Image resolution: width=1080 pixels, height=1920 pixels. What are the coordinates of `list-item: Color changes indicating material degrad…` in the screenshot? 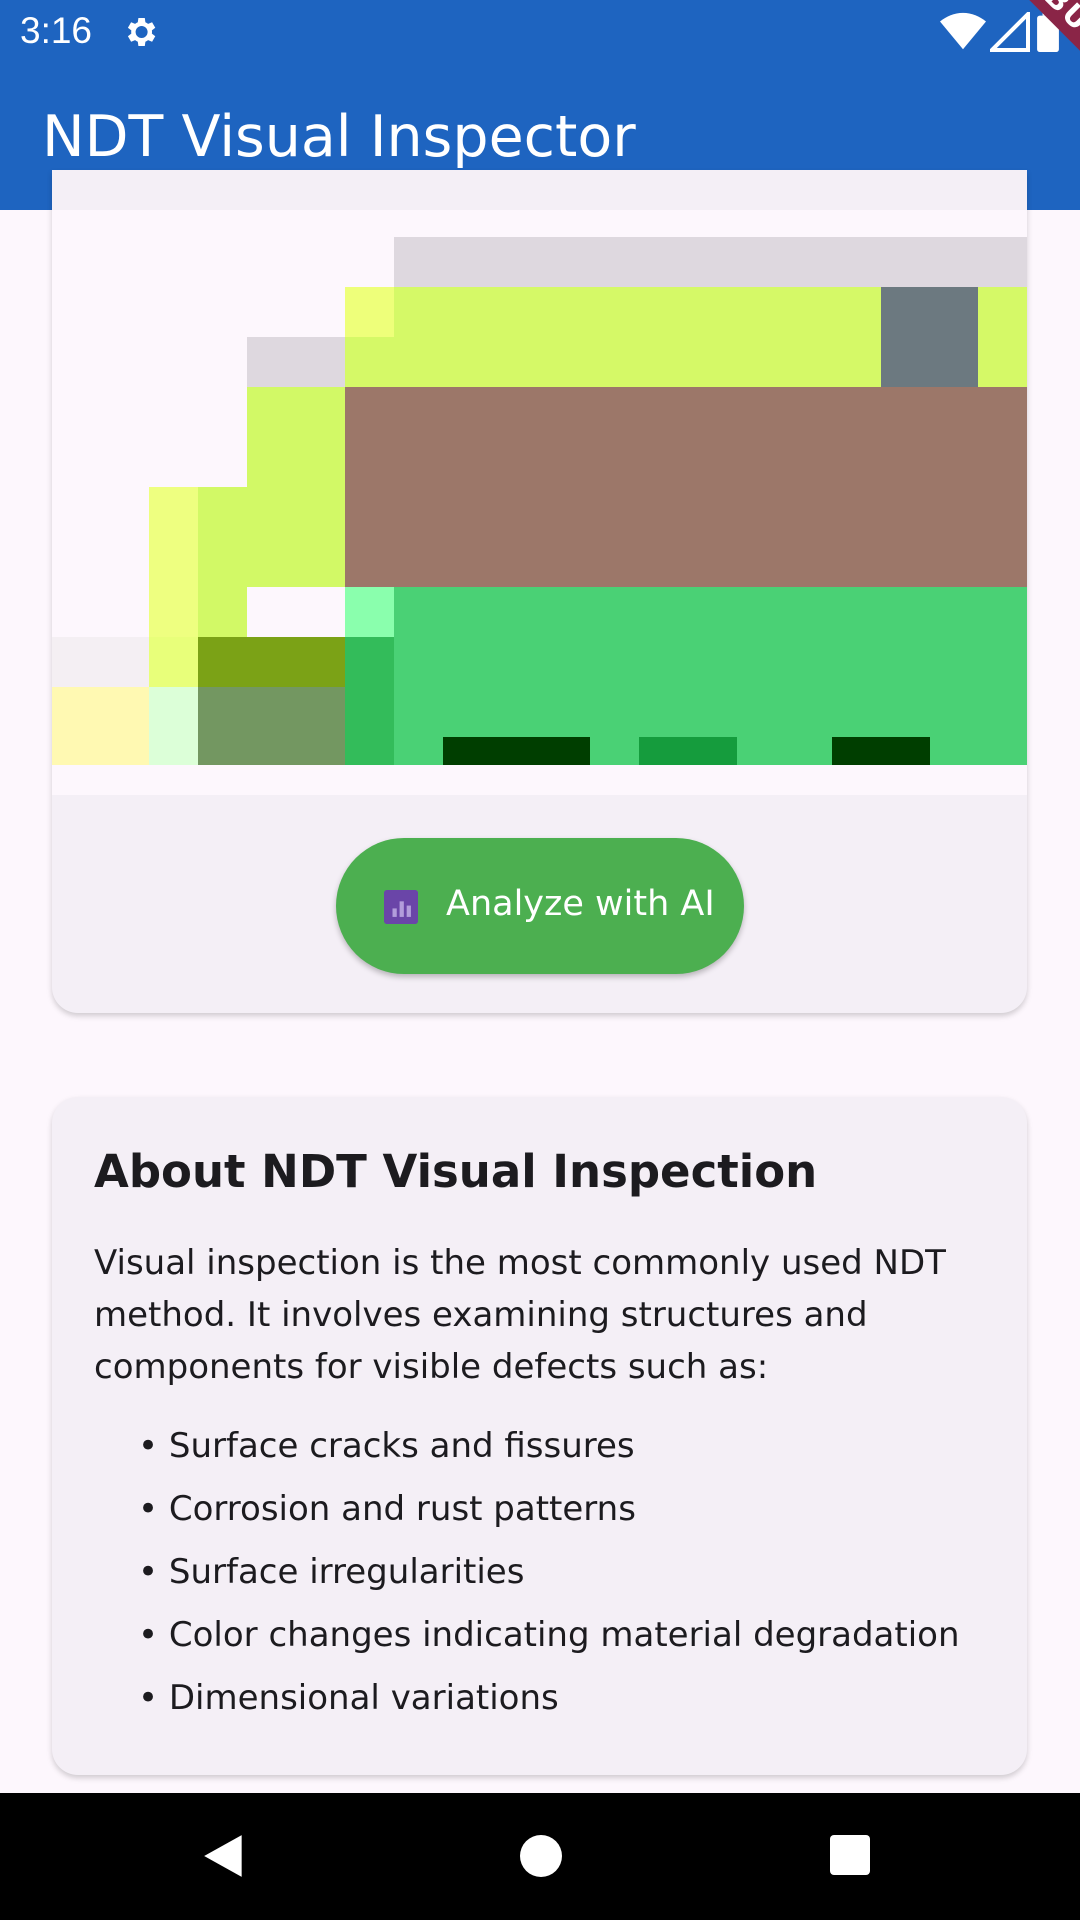 It's located at (549, 1635).